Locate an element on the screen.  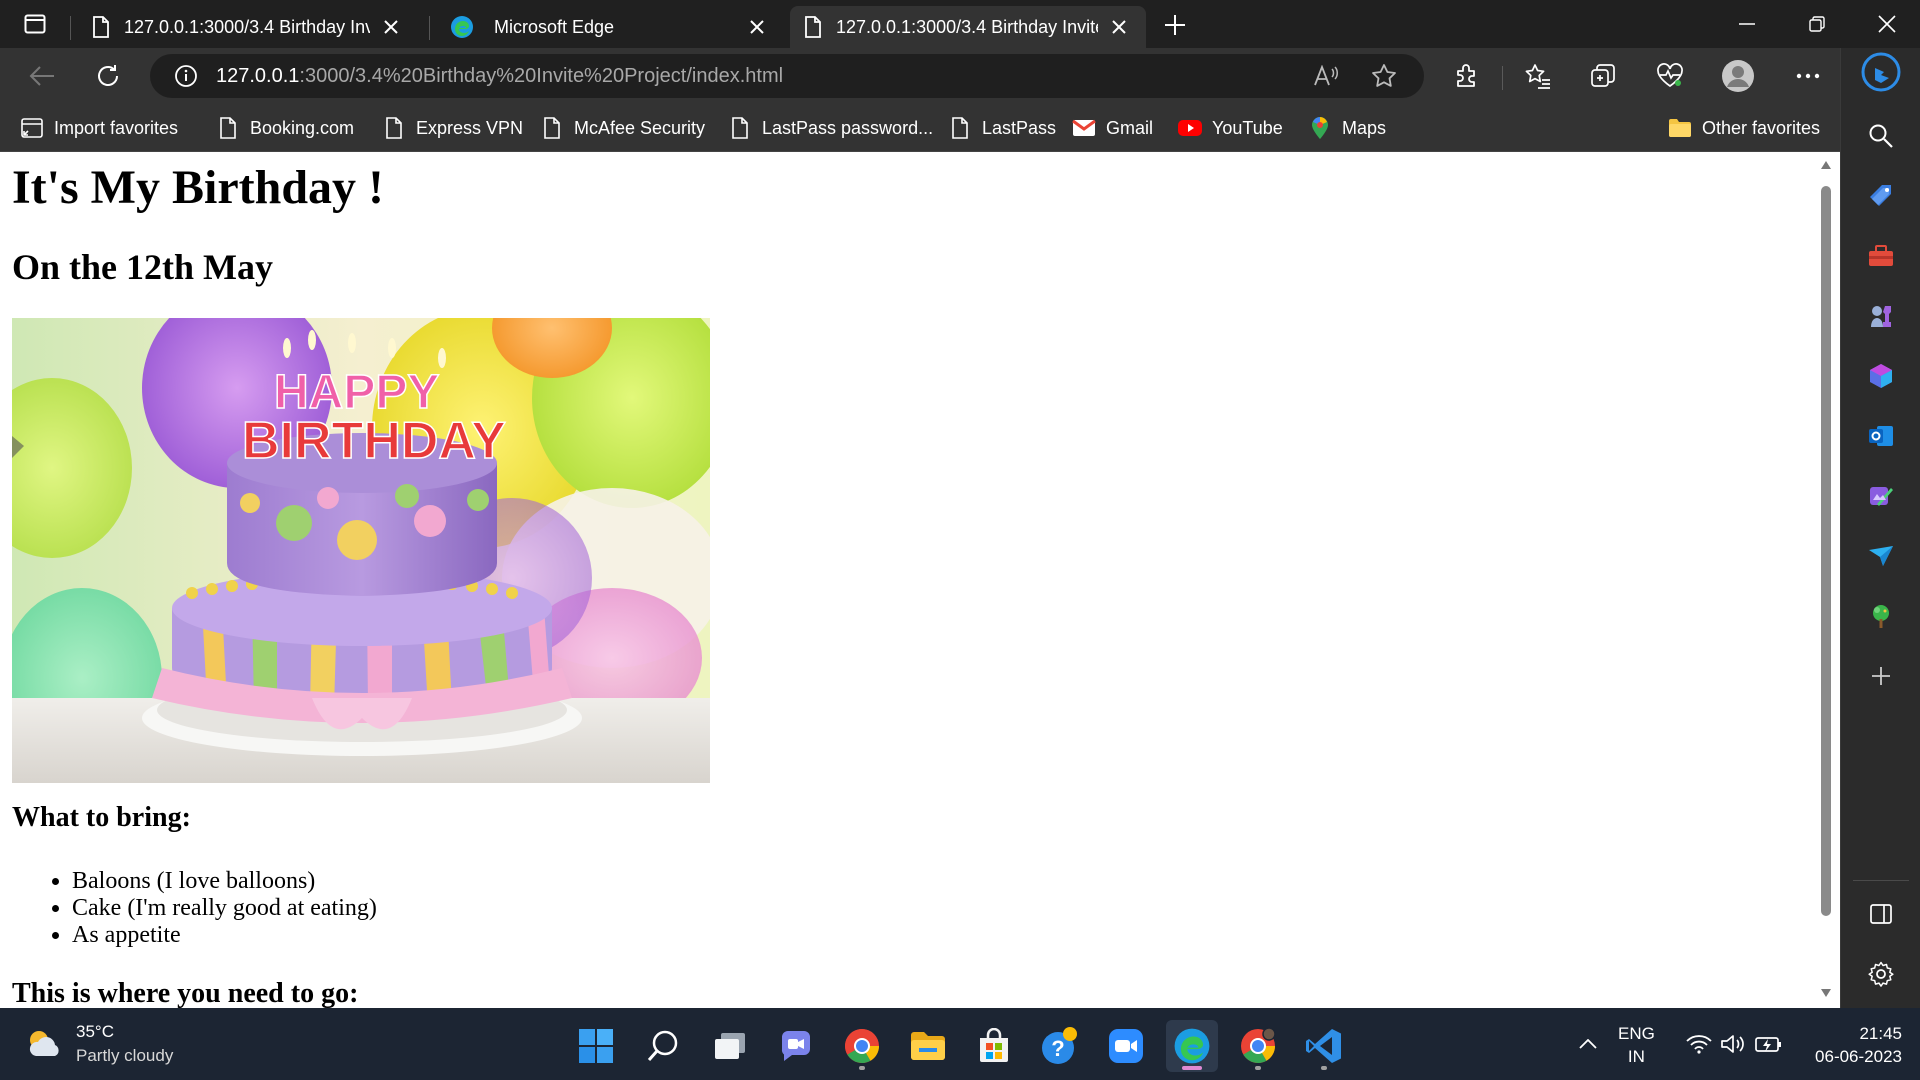
scroll-up-arrow-icon is located at coordinates (1826, 165).